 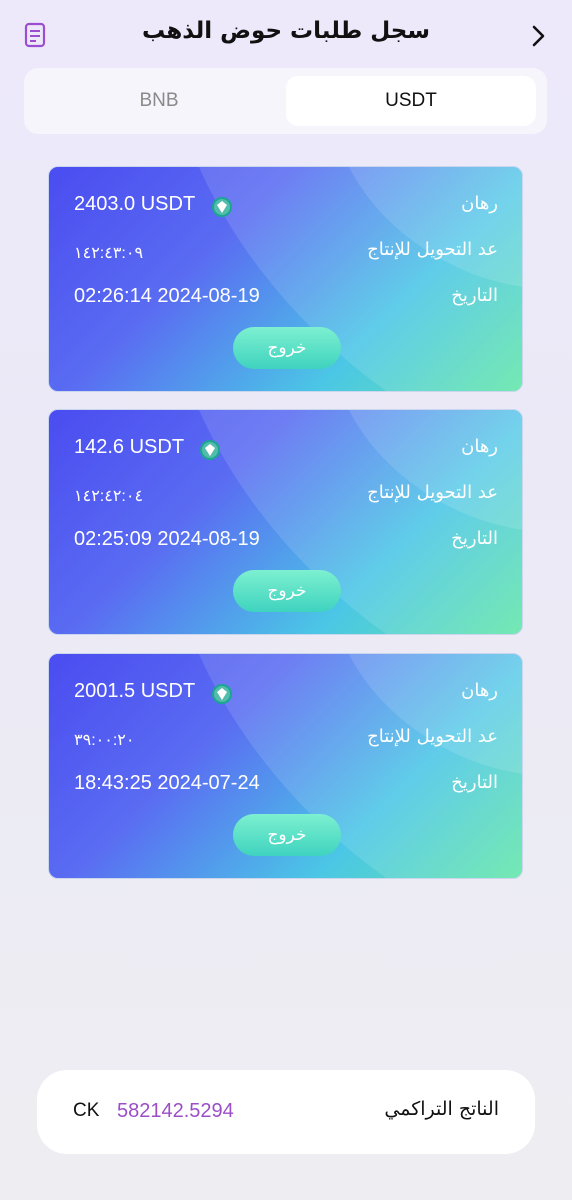 What do you see at coordinates (167, 296) in the screenshot?
I see `date-value: 02:26:14 2024-08-19` at bounding box center [167, 296].